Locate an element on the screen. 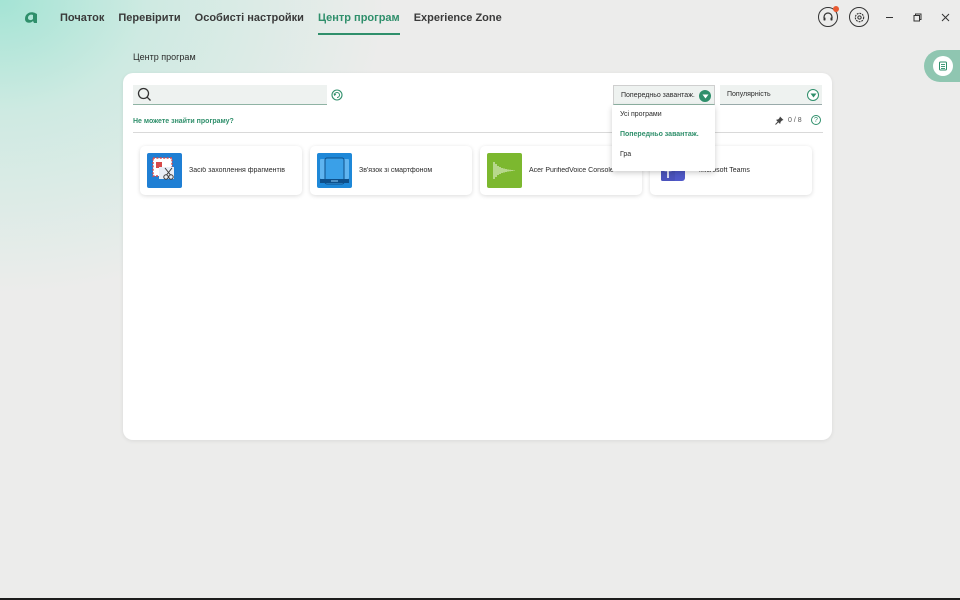 Image resolution: width=960 pixels, height=600 pixels. pinned-count: 0 / 8 is located at coordinates (788, 120).